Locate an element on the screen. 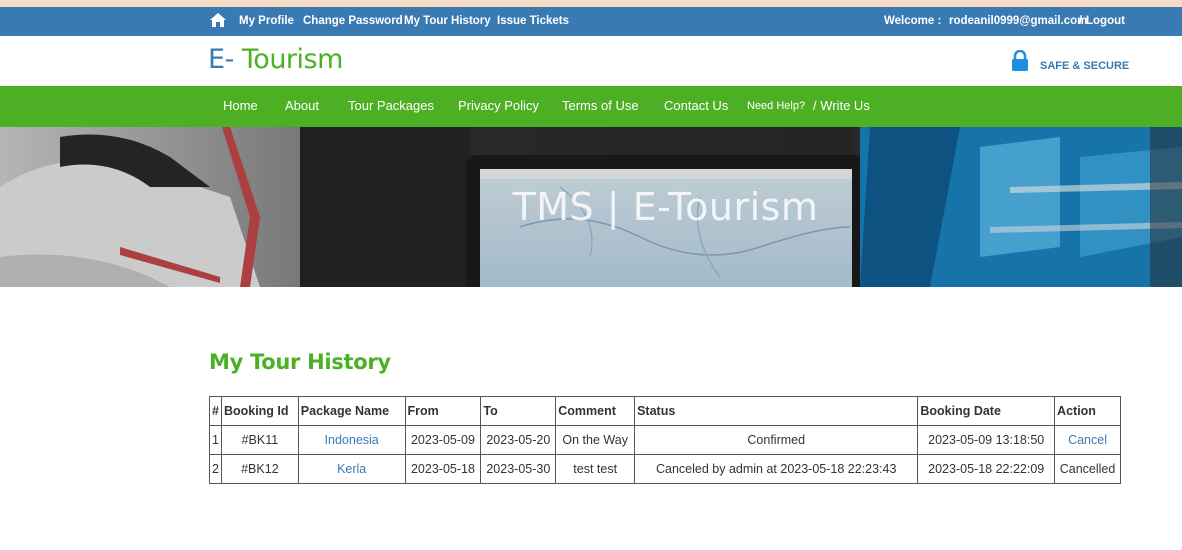 The width and height of the screenshot is (1182, 550). nav-item-about: About is located at coordinates (302, 105).